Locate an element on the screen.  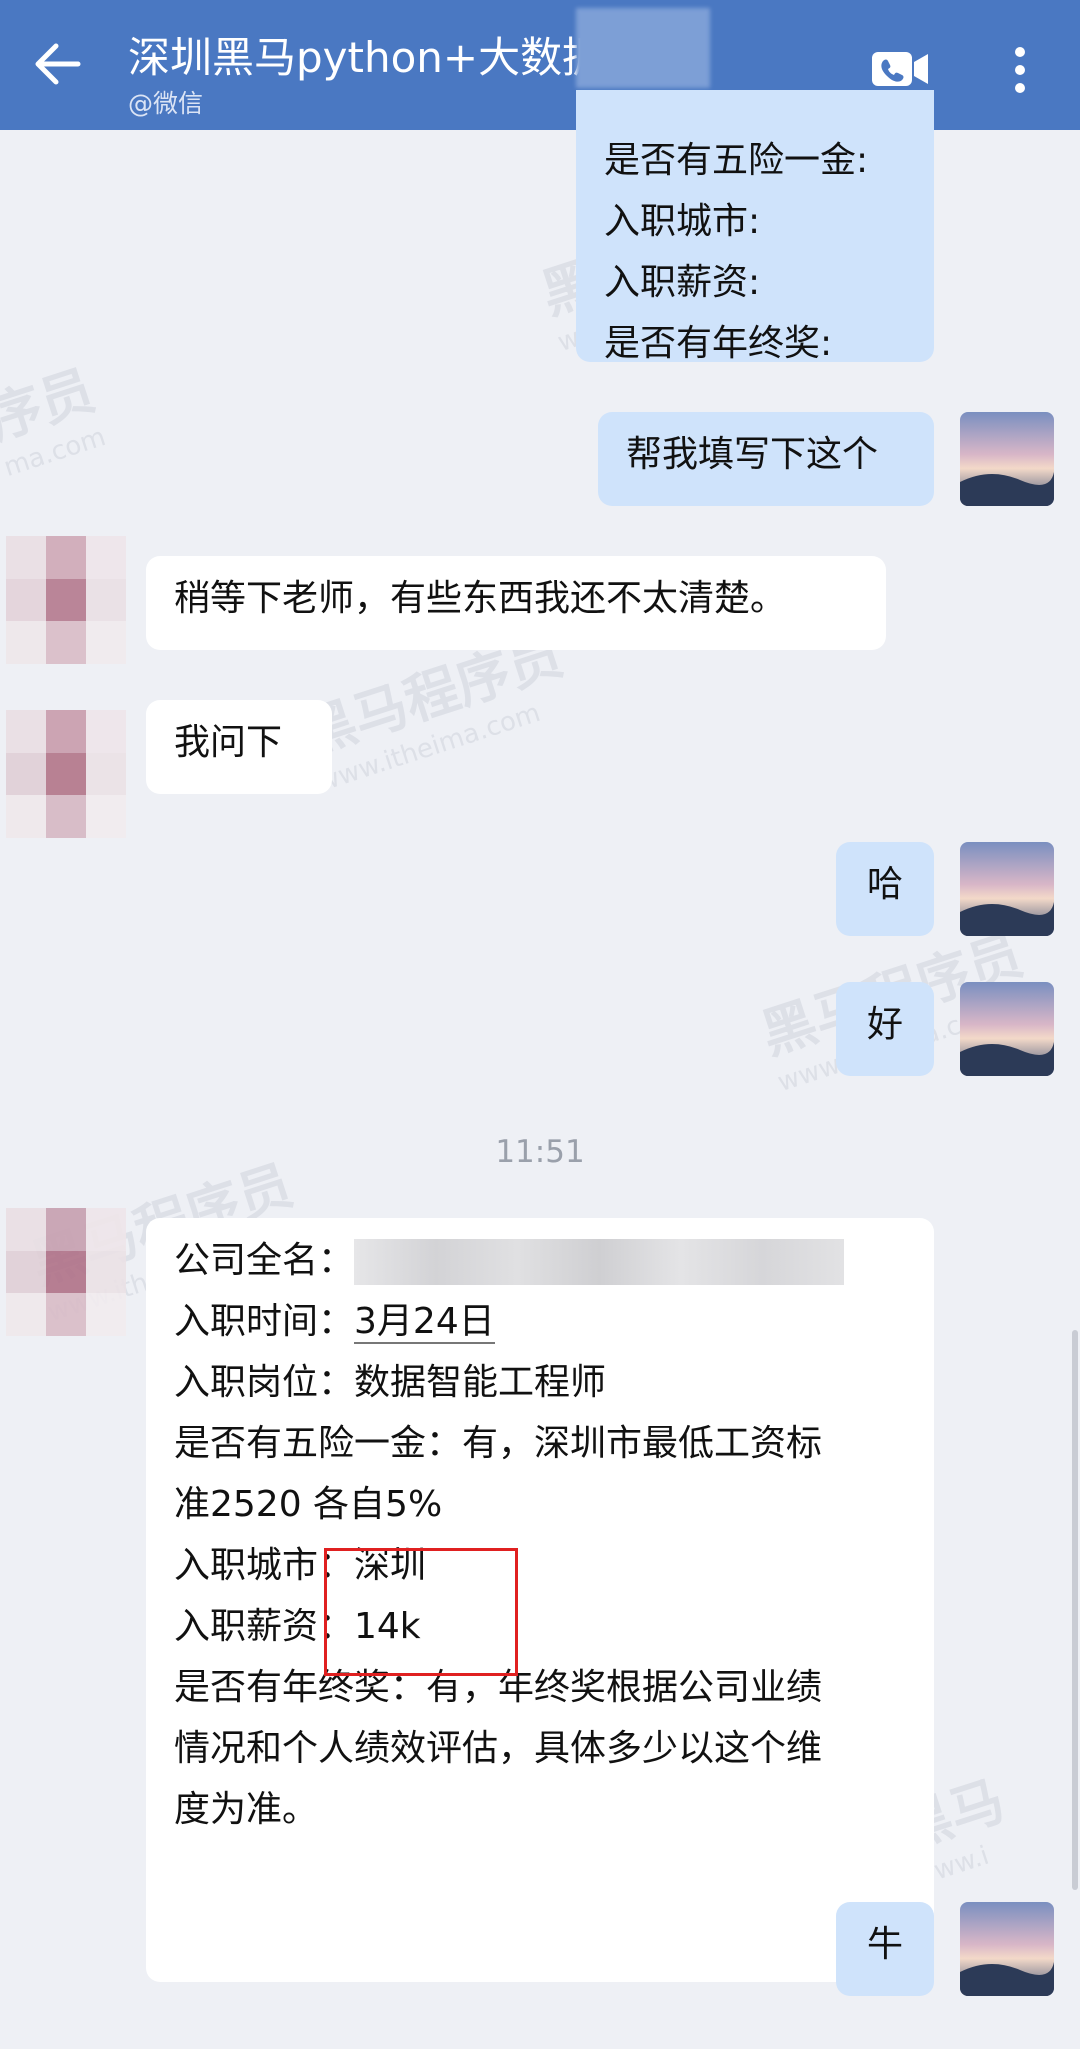
message-text: 哈 is located at coordinates (884, 884).